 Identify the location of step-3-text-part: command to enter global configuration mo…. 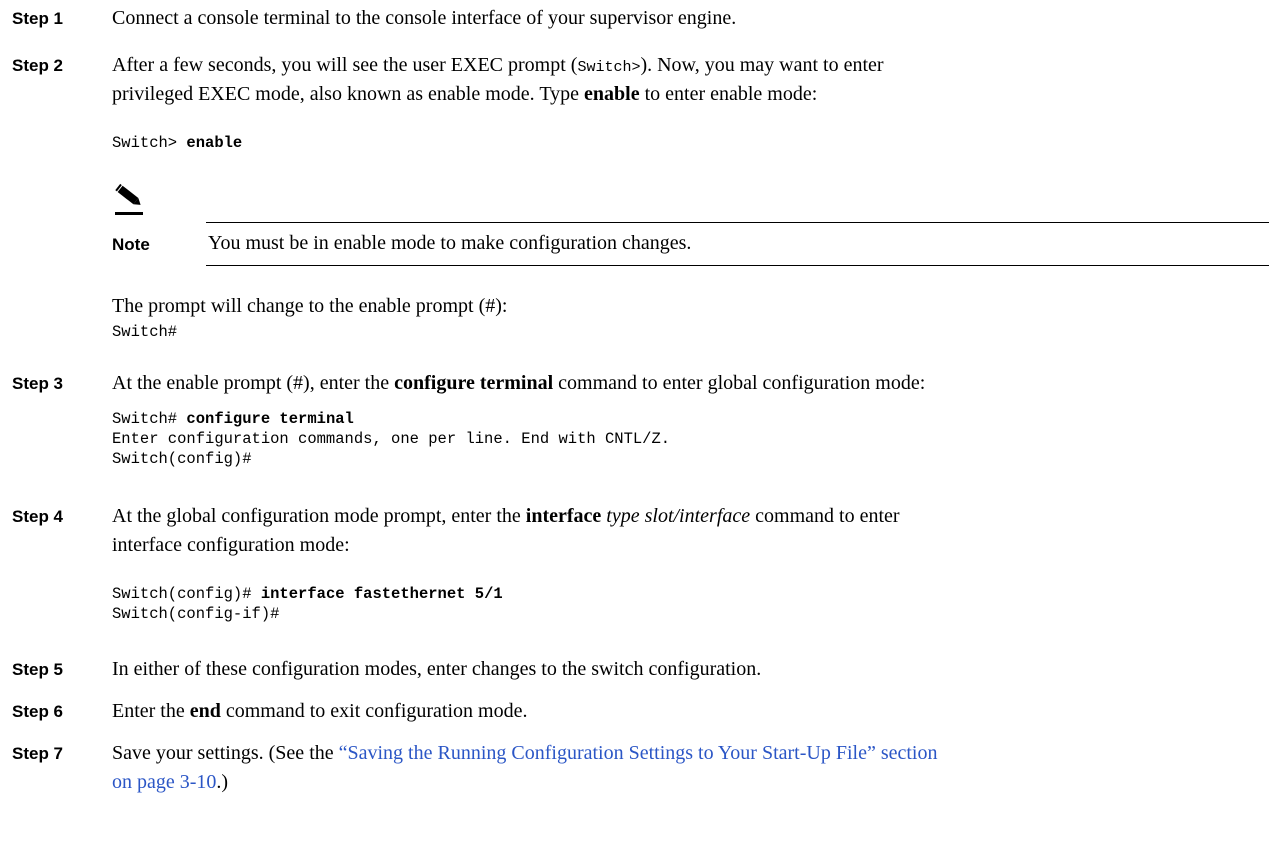
(739, 383).